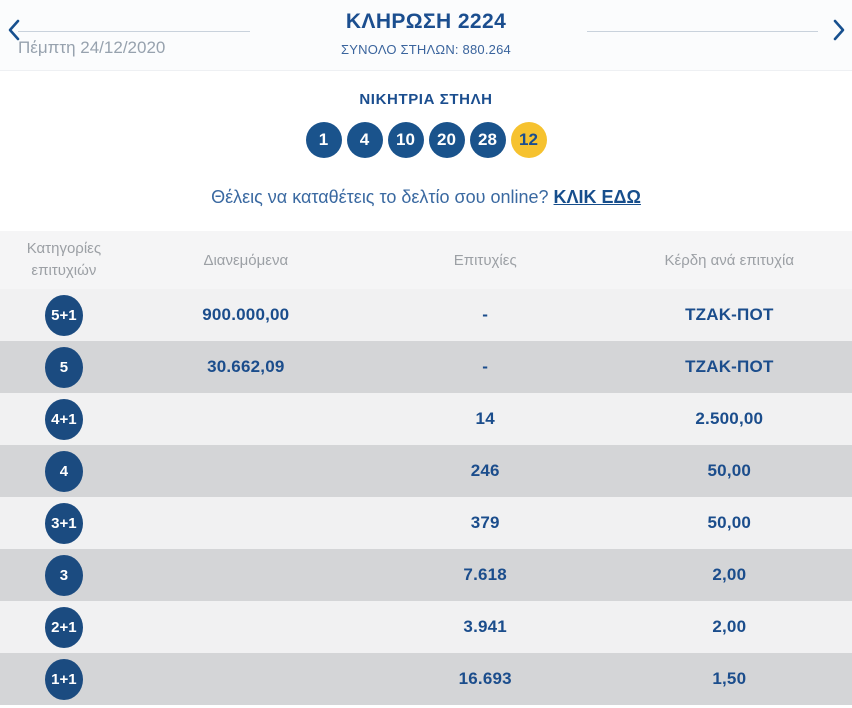 Image resolution: width=852 pixels, height=708 pixels. I want to click on winners-value: 7.618, so click(485, 574).